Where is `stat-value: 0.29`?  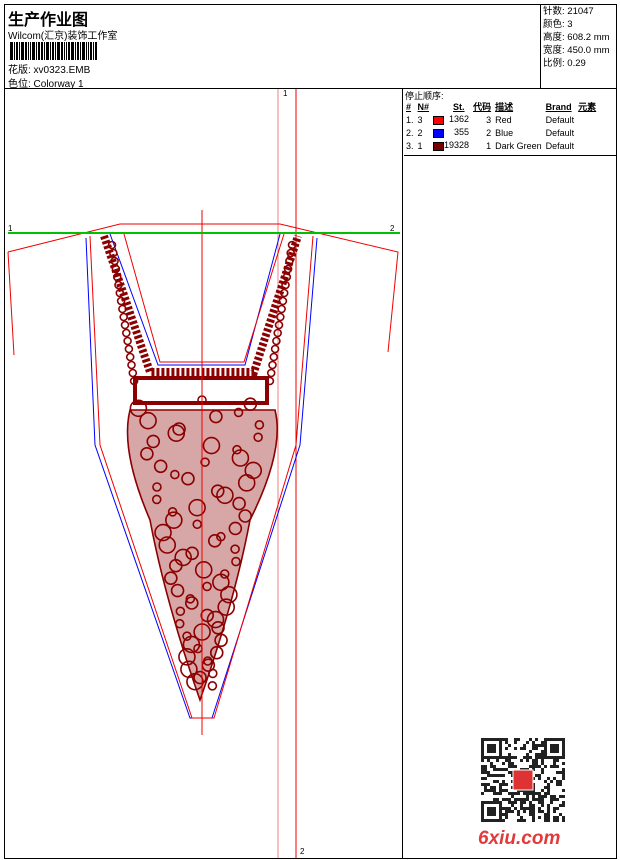 stat-value: 0.29 is located at coordinates (576, 63).